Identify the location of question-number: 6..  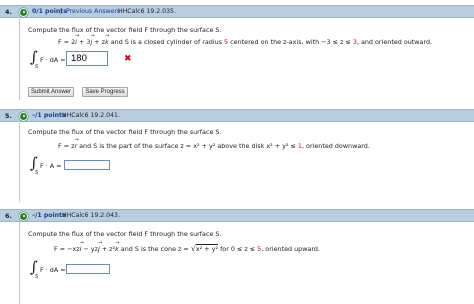
(8, 216).